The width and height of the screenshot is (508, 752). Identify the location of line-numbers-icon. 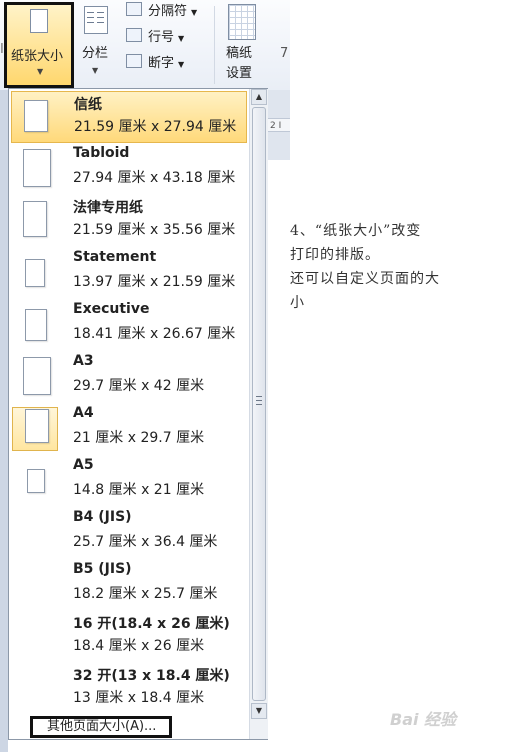
(134, 35).